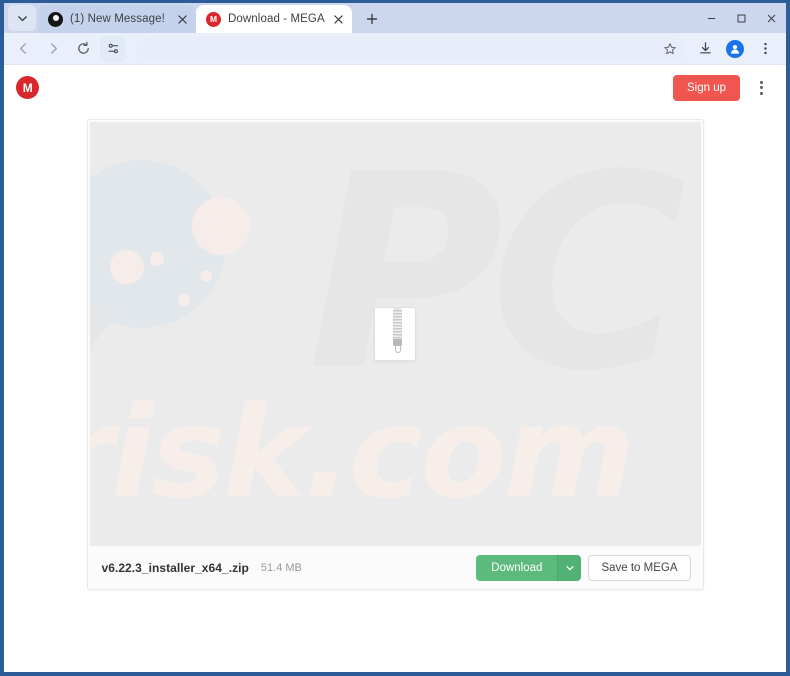 The image size is (790, 676). What do you see at coordinates (397, 349) in the screenshot?
I see `zip-pull-loop-shape` at bounding box center [397, 349].